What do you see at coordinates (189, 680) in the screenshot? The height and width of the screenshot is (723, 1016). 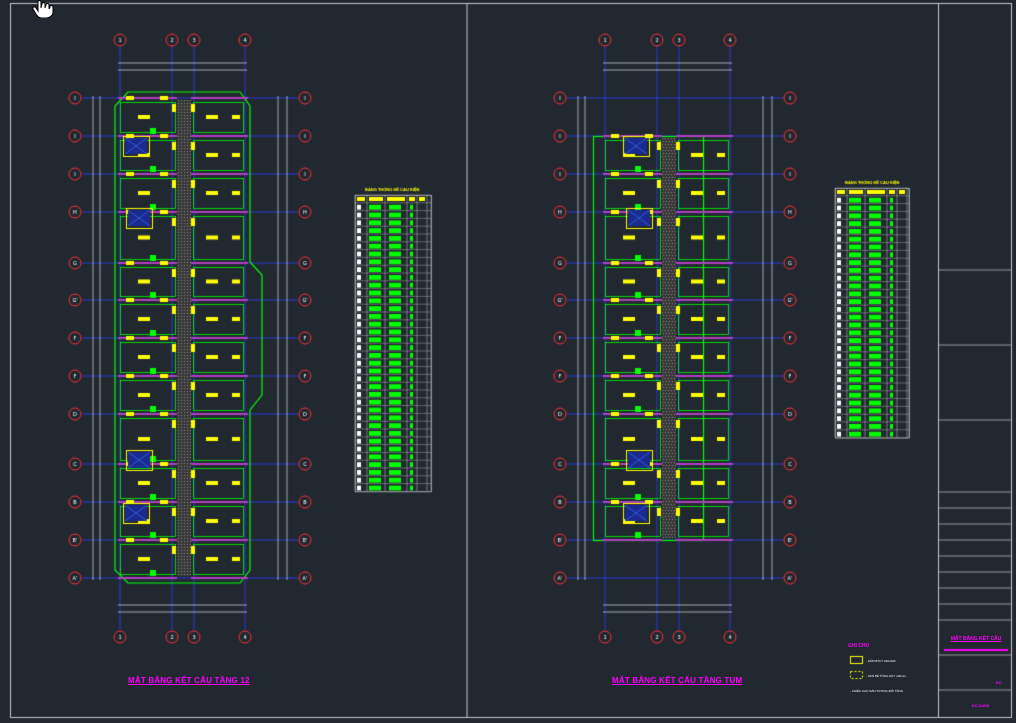 I see `drawing-title-floor-12: MẶT BẰNG KẾT CẤU TẦNG 12` at bounding box center [189, 680].